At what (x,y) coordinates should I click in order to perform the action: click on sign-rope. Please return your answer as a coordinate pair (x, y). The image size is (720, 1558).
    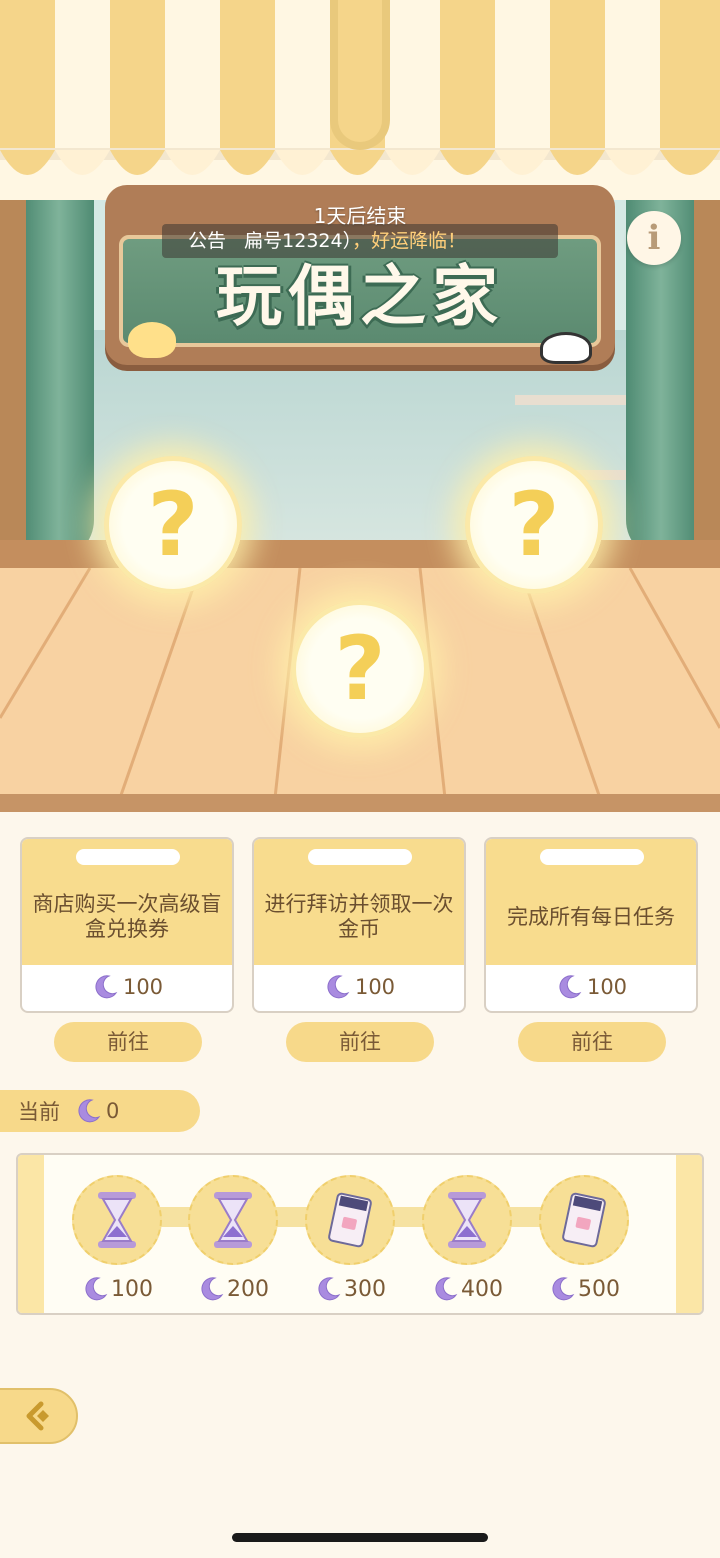
    Looking at the image, I should click on (360, 75).